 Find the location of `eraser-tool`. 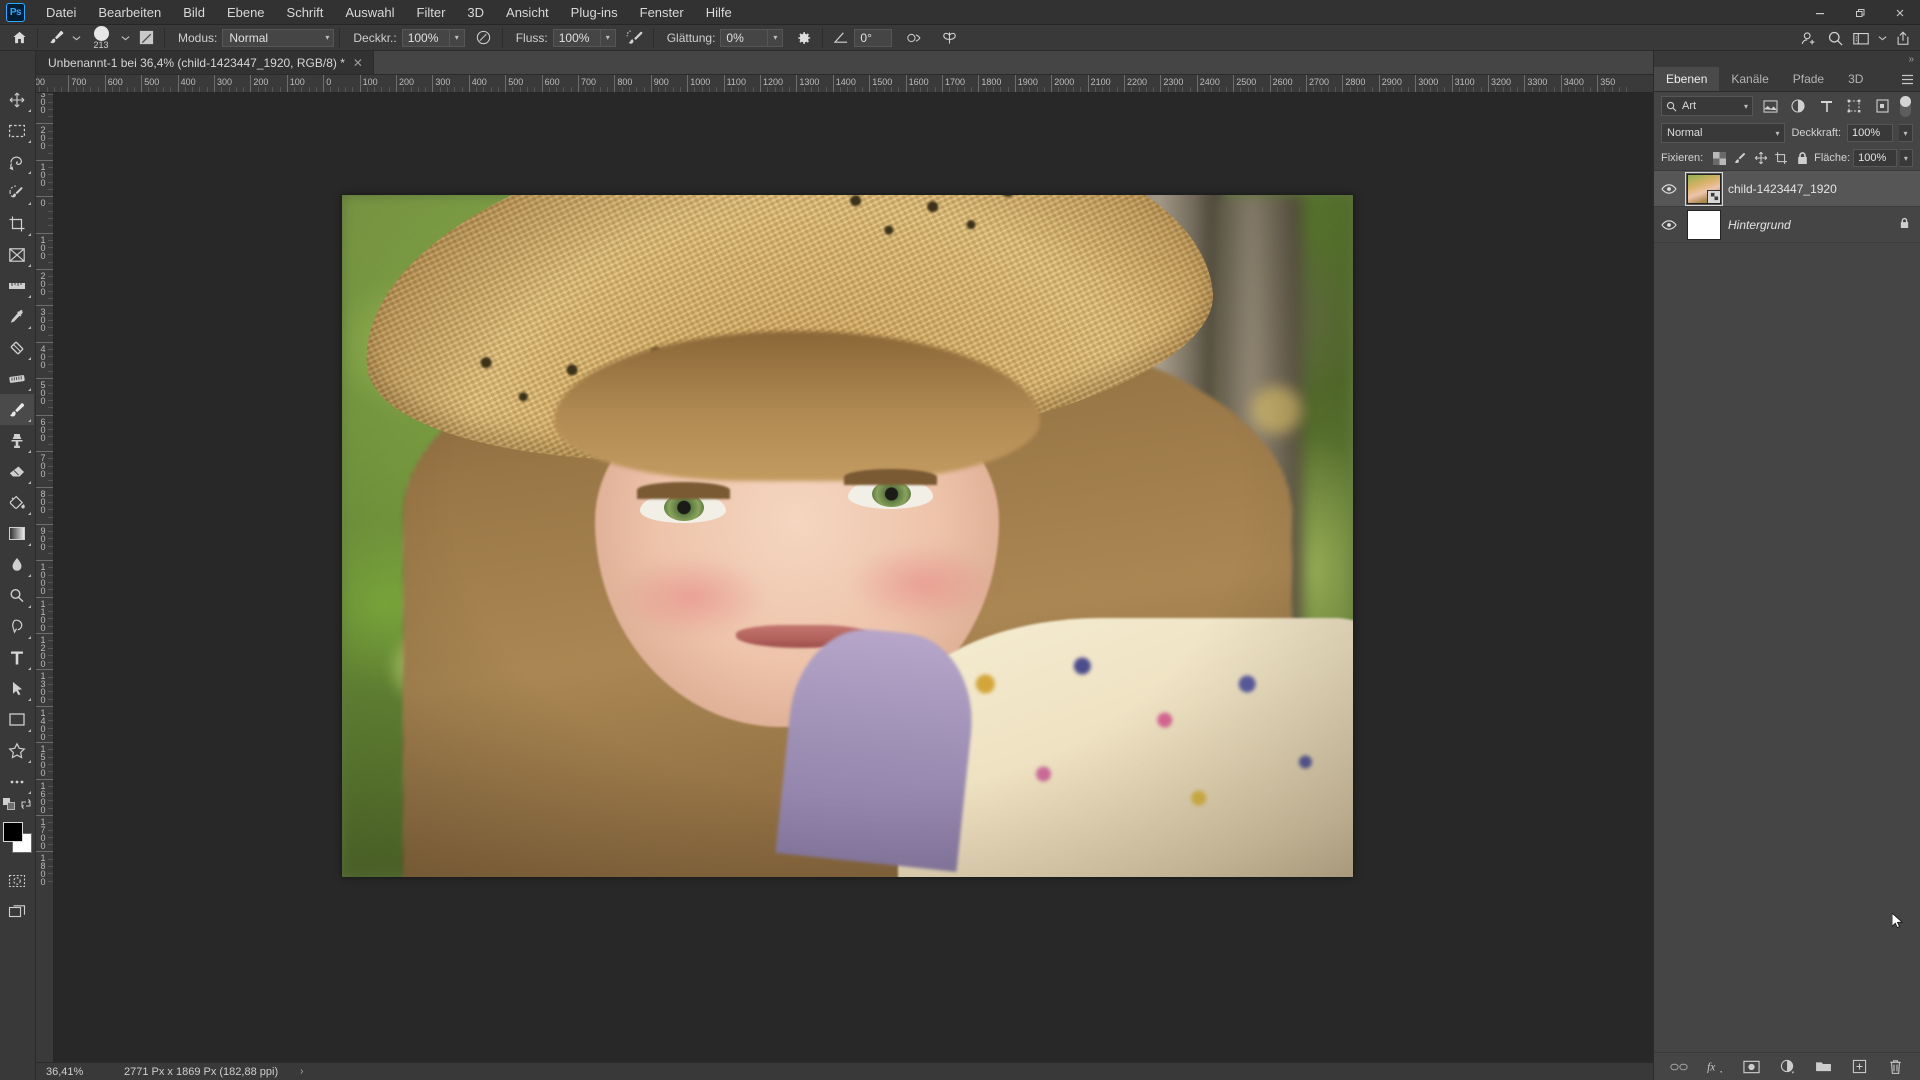

eraser-tool is located at coordinates (17, 471).